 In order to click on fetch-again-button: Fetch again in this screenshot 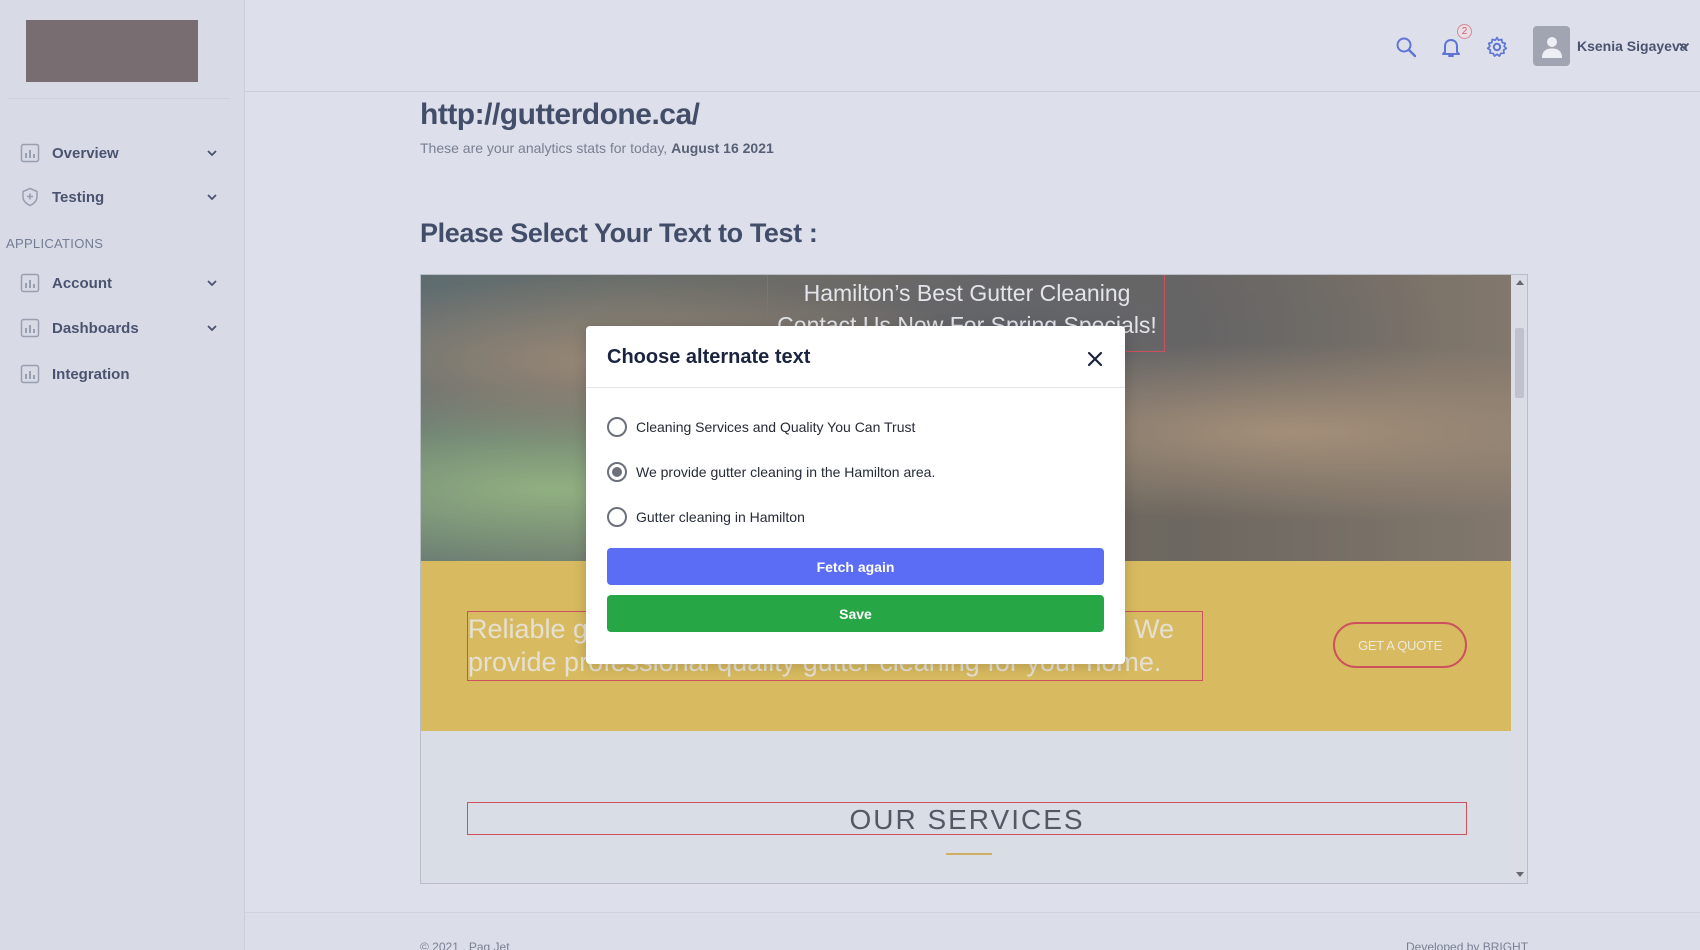, I will do `click(855, 566)`.